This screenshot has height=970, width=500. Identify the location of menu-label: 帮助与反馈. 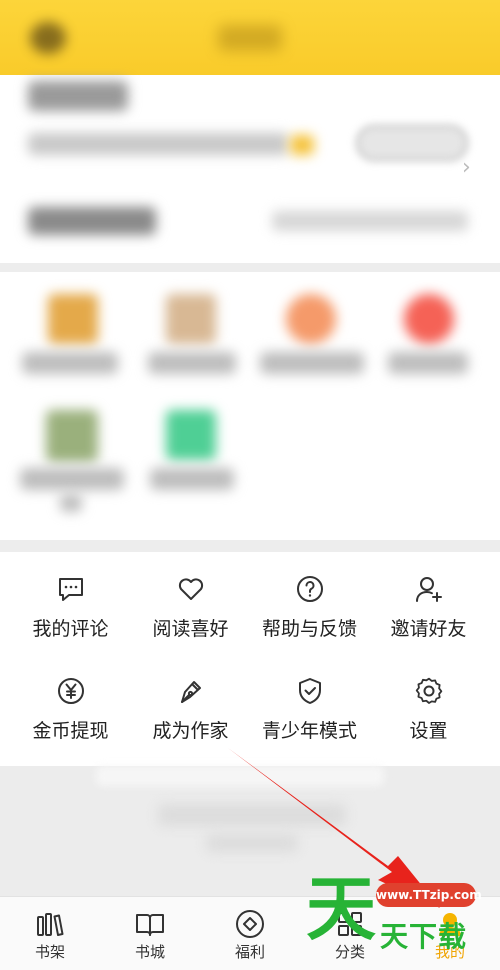
(309, 629).